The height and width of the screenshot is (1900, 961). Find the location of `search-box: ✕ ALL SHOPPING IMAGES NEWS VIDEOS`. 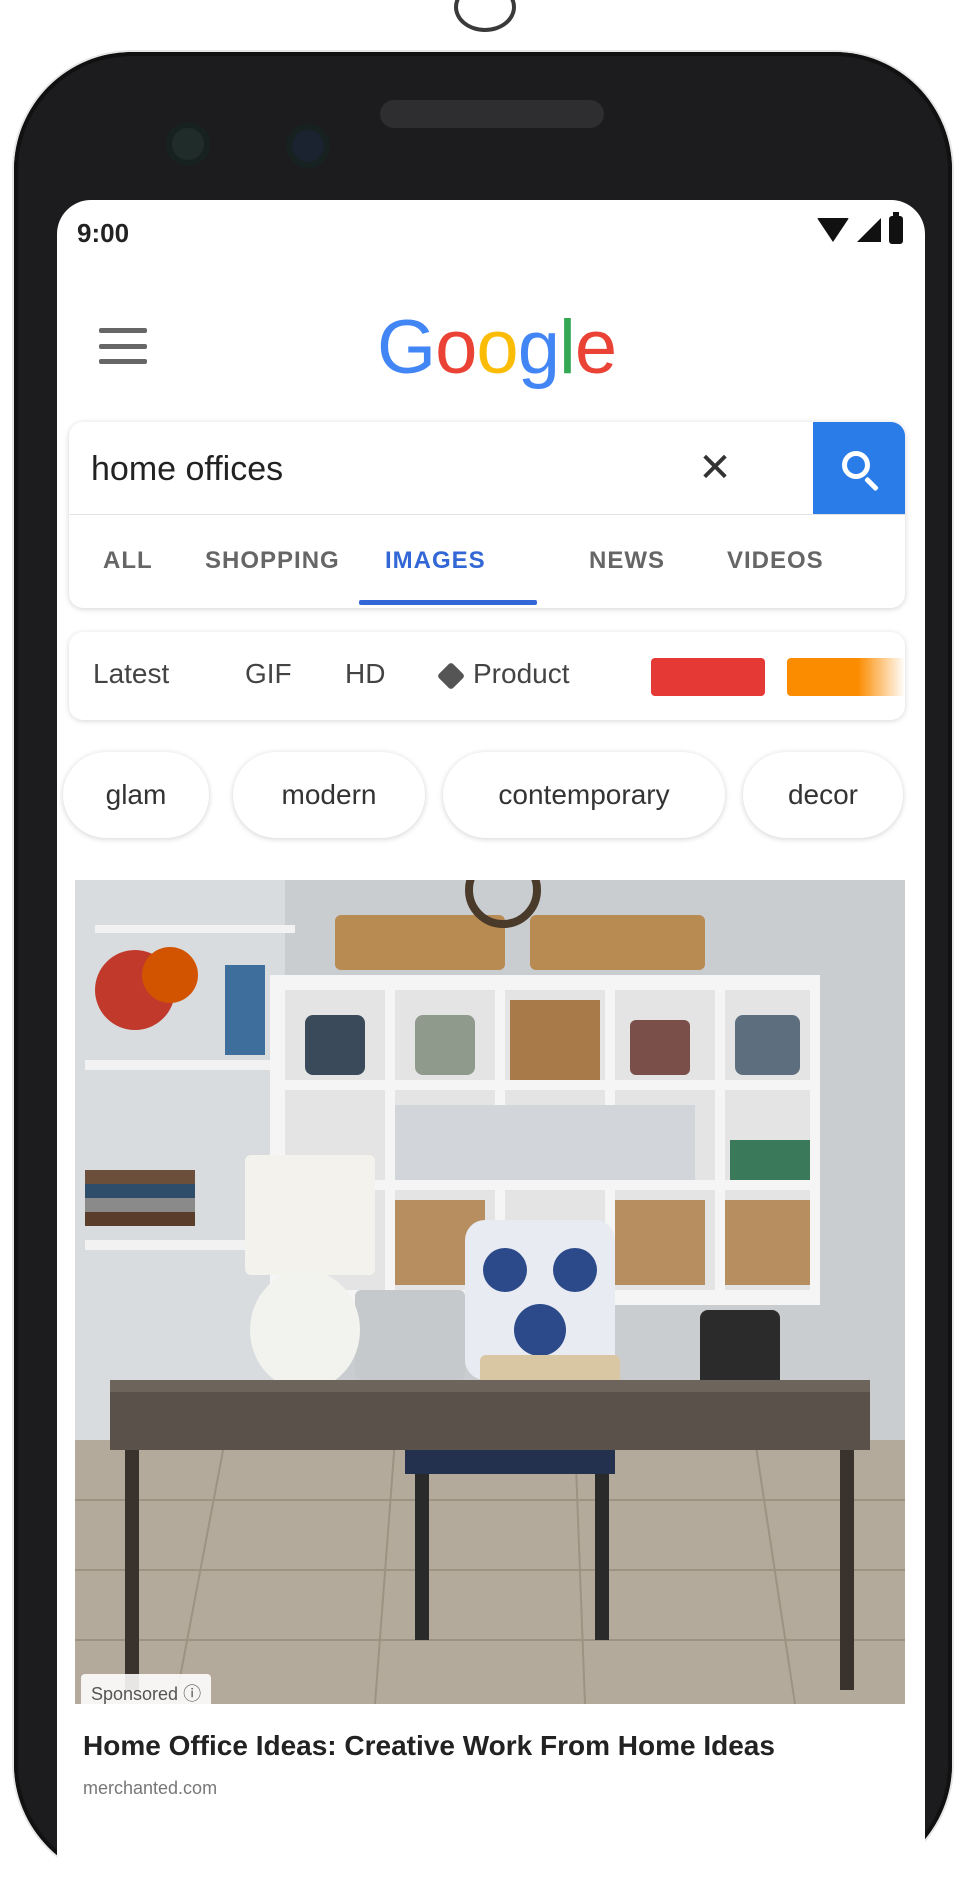

search-box: ✕ ALL SHOPPING IMAGES NEWS VIDEOS is located at coordinates (487, 515).